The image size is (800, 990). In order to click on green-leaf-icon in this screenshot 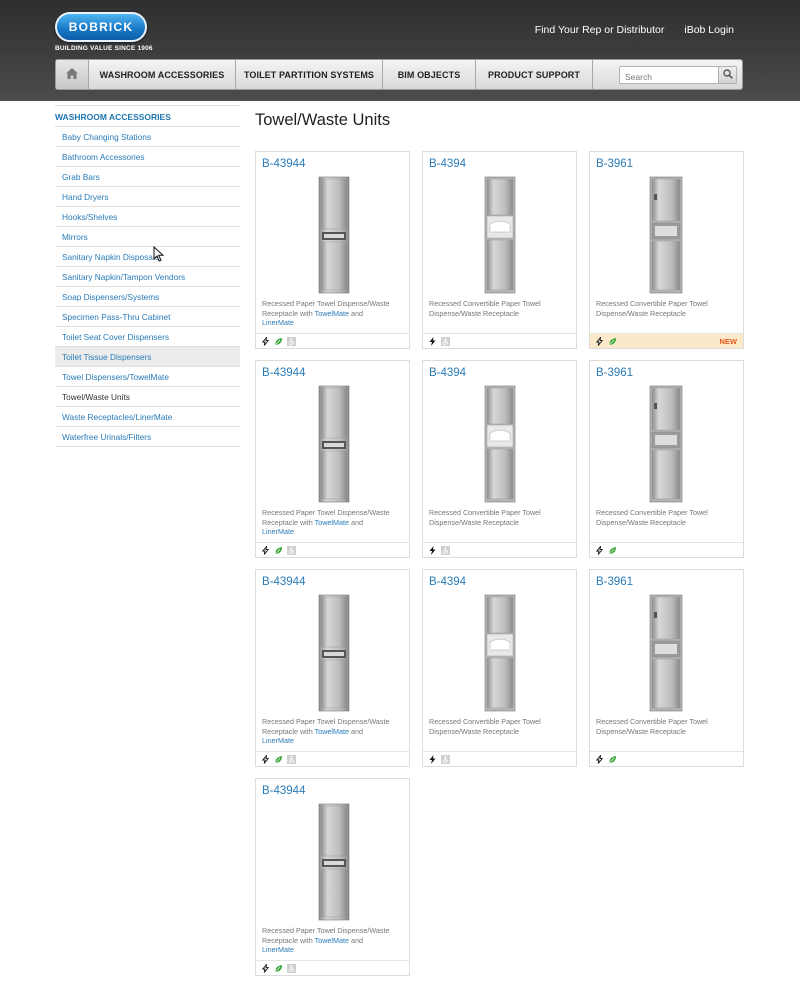, I will do `click(278, 968)`.